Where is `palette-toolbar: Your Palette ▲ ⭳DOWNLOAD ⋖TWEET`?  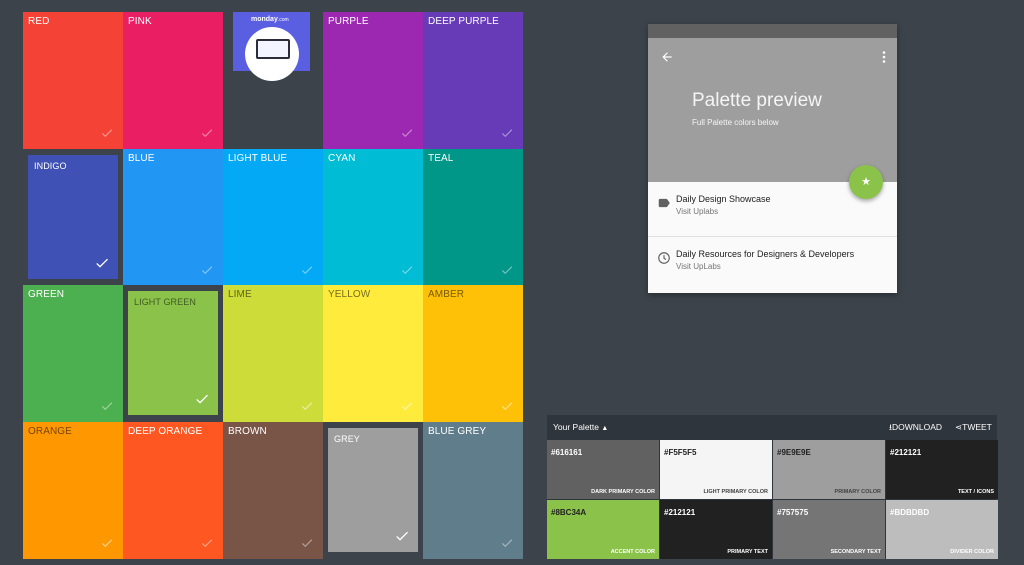 palette-toolbar: Your Palette ▲ ⭳DOWNLOAD ⋖TWEET is located at coordinates (772, 427).